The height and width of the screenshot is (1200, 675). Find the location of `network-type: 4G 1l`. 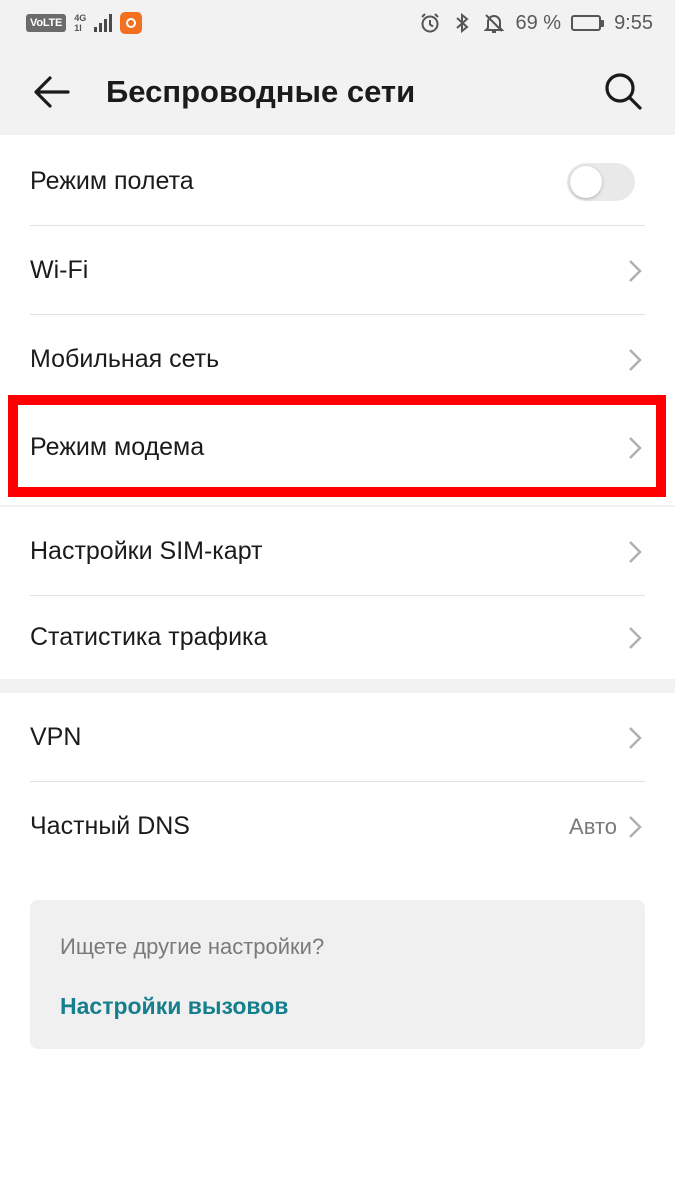

network-type: 4G 1l is located at coordinates (80, 23).